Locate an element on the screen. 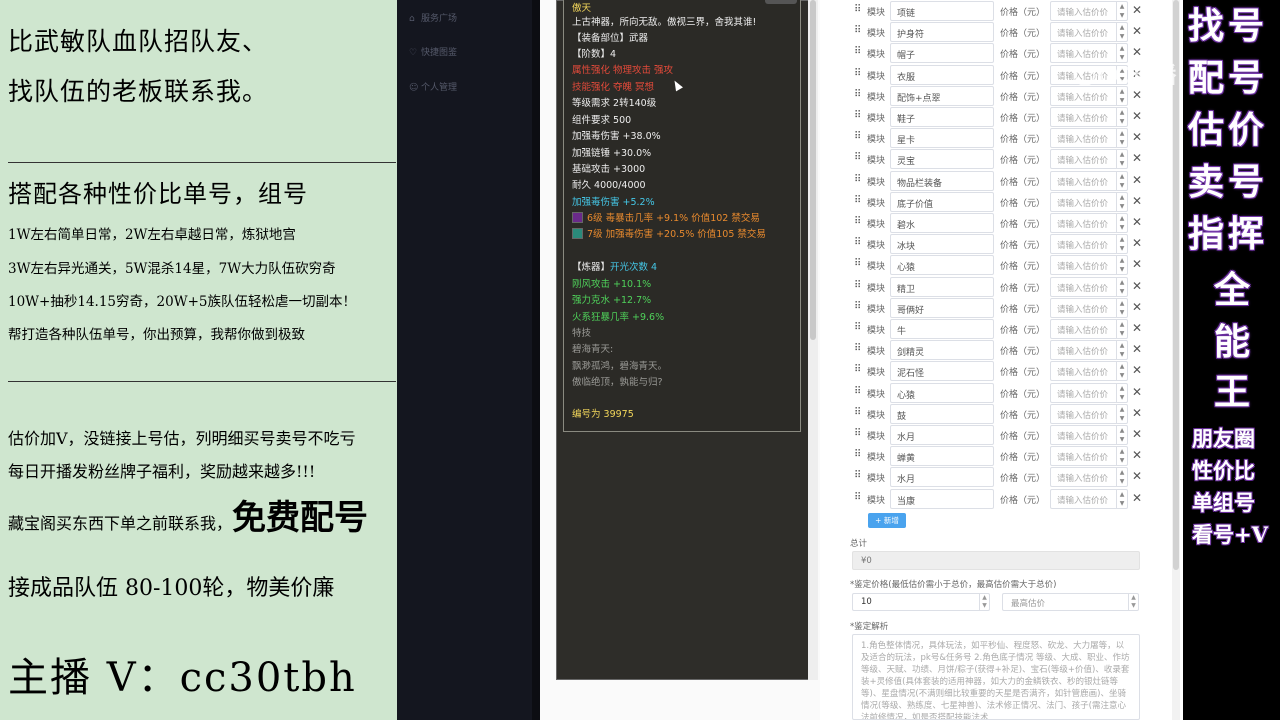 The image size is (1280, 720). max-price-stepper: ▲ ▼ is located at coordinates (1133, 602).